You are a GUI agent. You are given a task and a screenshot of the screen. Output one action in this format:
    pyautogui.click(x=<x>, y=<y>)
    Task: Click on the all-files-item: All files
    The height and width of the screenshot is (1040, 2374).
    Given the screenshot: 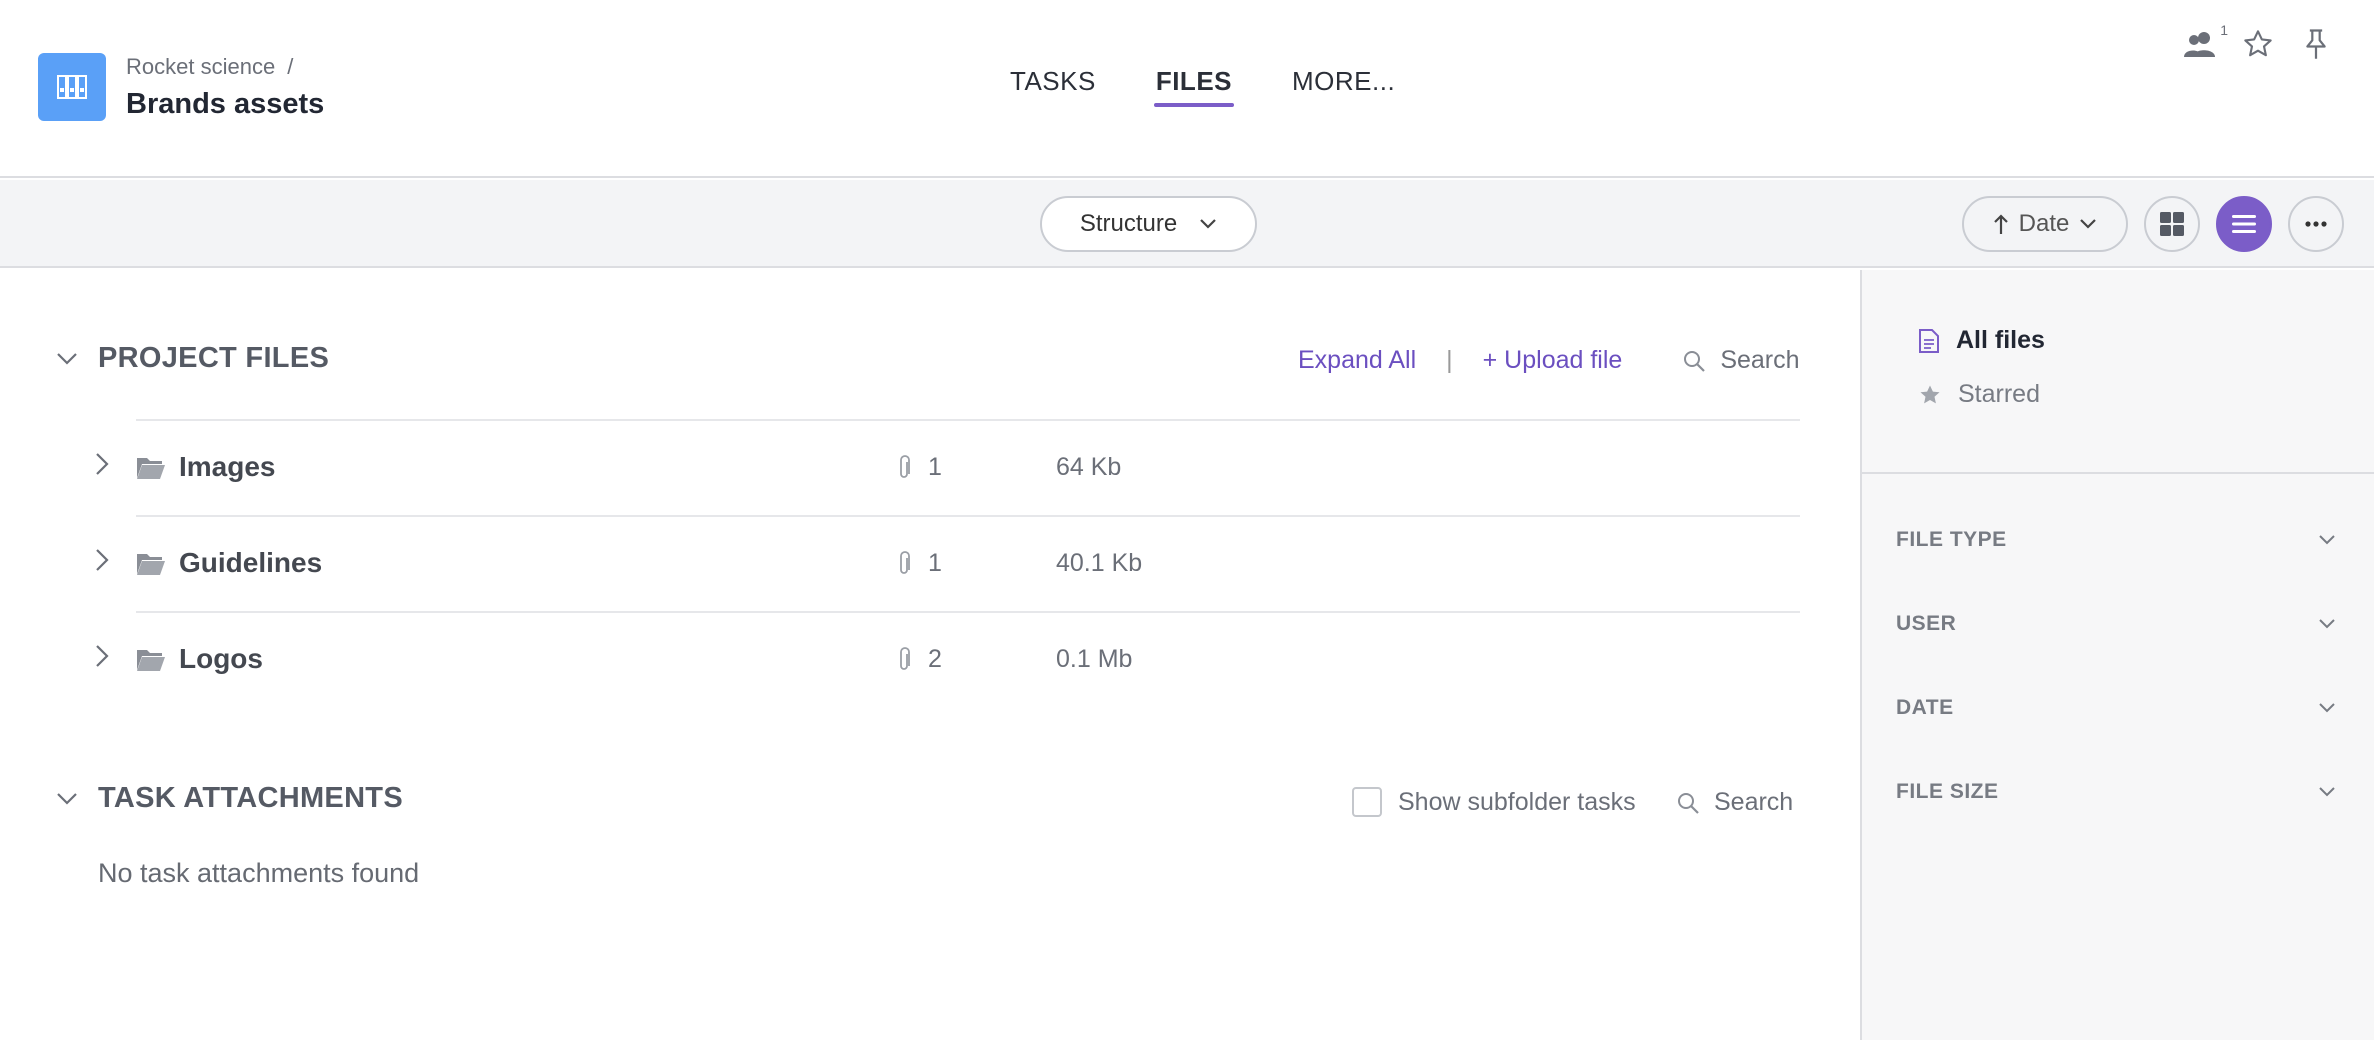 What is the action you would take?
    pyautogui.click(x=1981, y=340)
    